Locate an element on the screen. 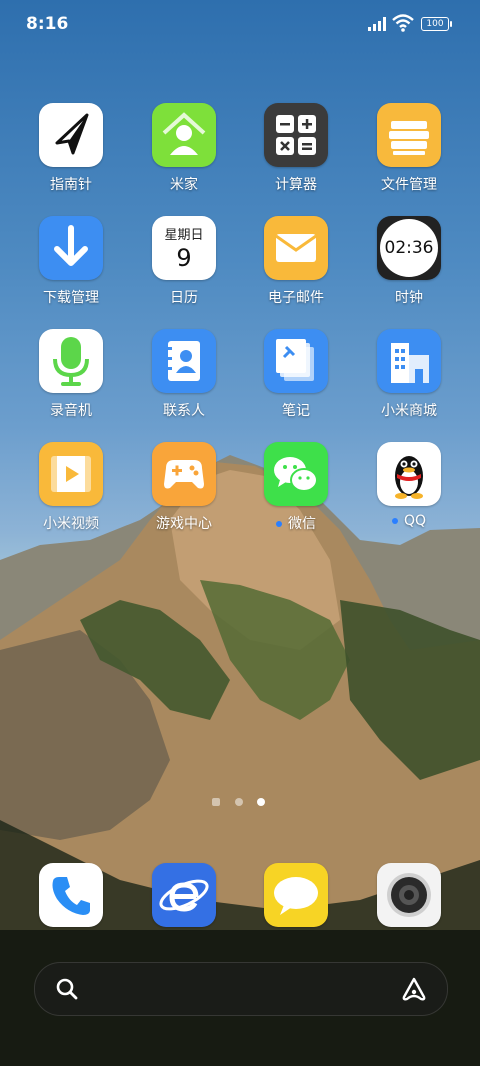 The image size is (480, 1066). app-mi-video: 小米视频 is located at coordinates (71, 487).